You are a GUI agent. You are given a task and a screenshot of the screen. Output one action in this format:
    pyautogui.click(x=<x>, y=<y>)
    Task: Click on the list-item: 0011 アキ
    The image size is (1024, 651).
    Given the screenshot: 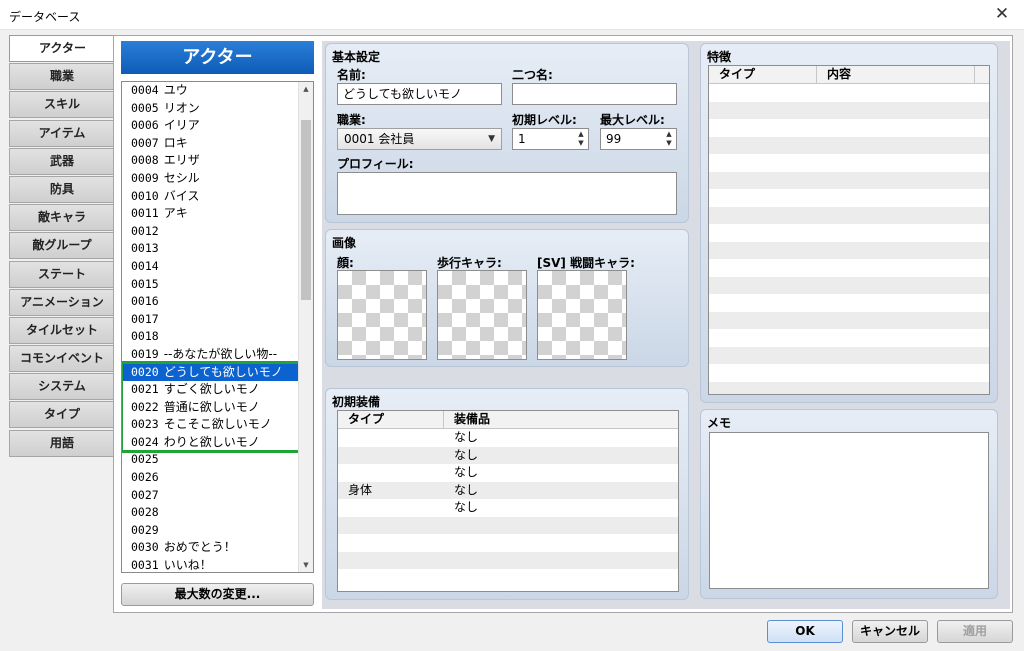 What is the action you would take?
    pyautogui.click(x=210, y=214)
    